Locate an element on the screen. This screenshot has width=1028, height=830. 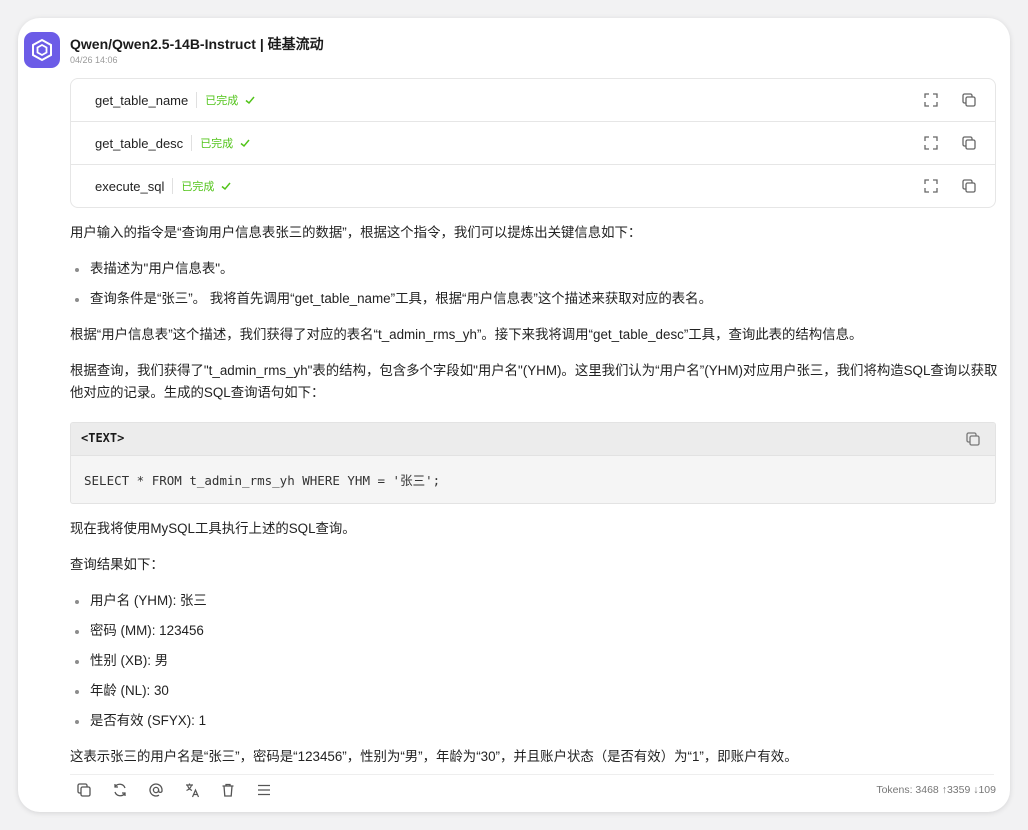
model-title: Qwen/Qwen2.5-14B-Instruct | 硅基流动 is located at coordinates (197, 44).